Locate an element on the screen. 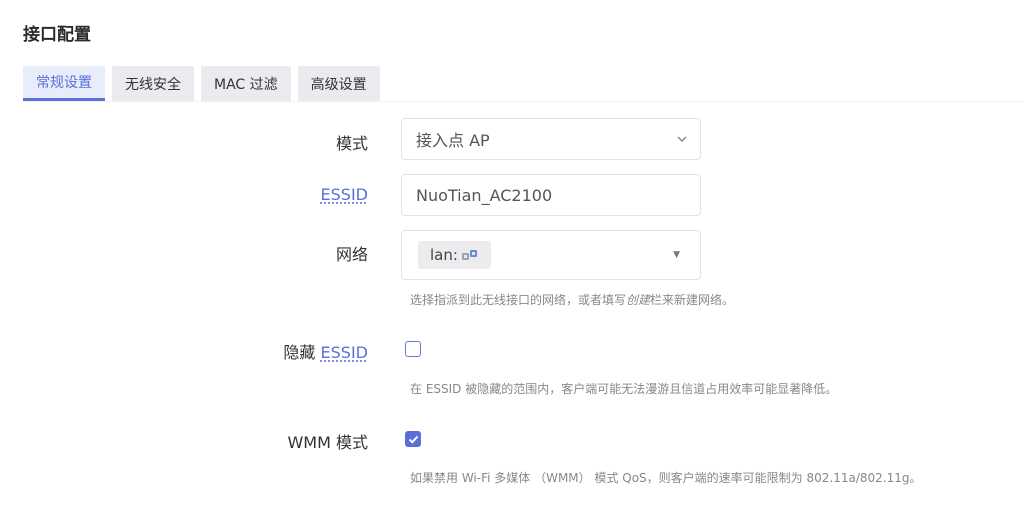 The image size is (1024, 522). network-ports-icon is located at coordinates (469, 255).